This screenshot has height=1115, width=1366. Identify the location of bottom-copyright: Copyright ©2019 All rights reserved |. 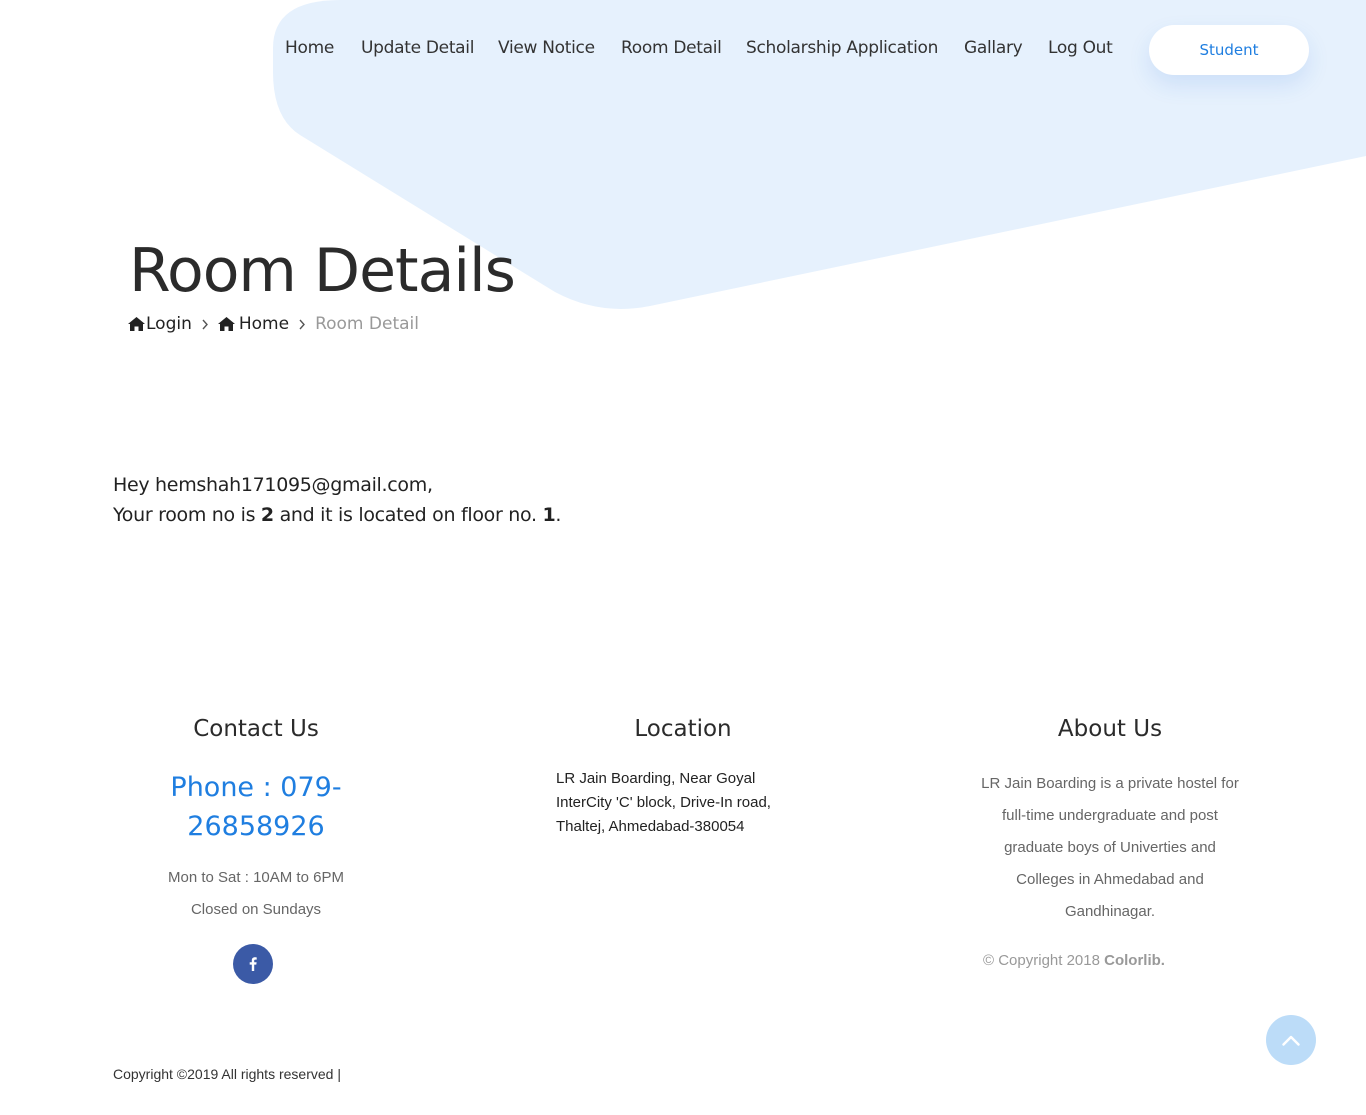
(227, 1074).